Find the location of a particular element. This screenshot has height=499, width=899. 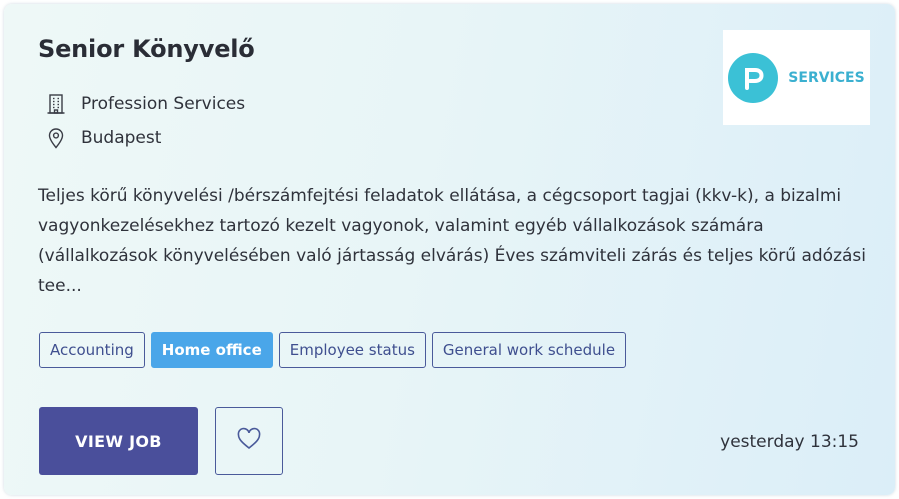

favorite-button is located at coordinates (249, 441).